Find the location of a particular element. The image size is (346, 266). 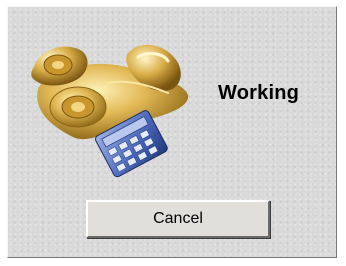

status-label: Working is located at coordinates (259, 93).